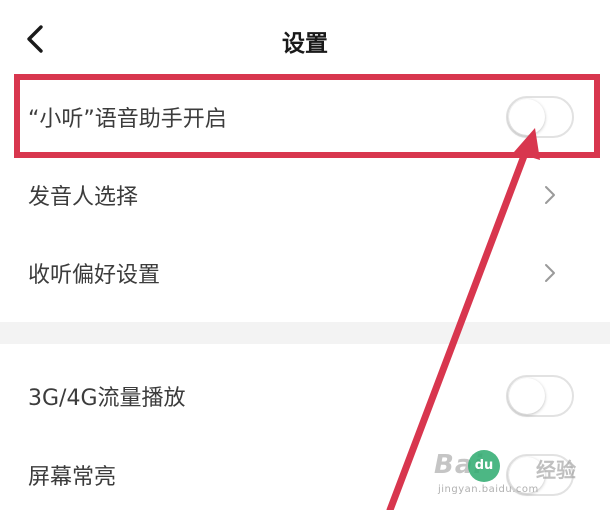 This screenshot has height=510, width=610. I want to click on keep-screen-on-toggle, so click(540, 475).